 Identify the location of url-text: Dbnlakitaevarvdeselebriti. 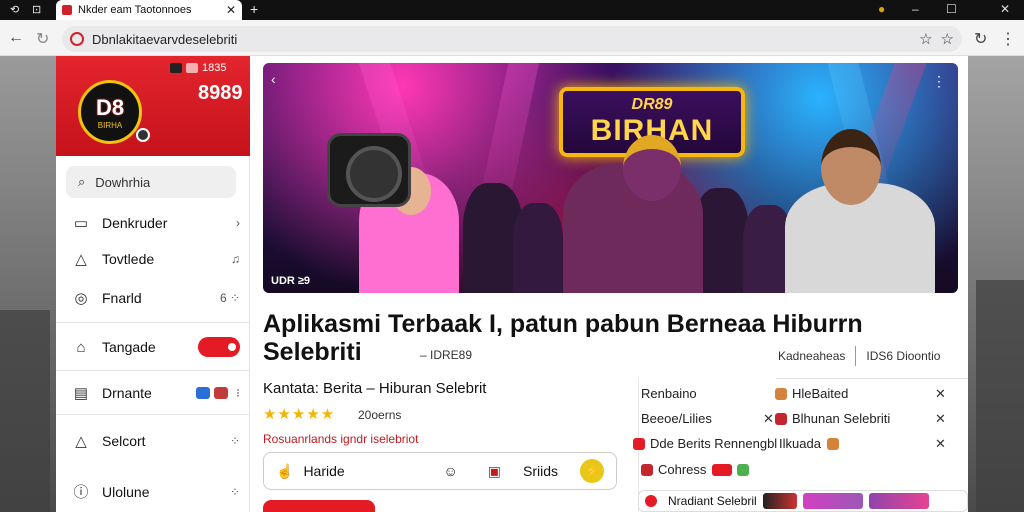
(501, 39).